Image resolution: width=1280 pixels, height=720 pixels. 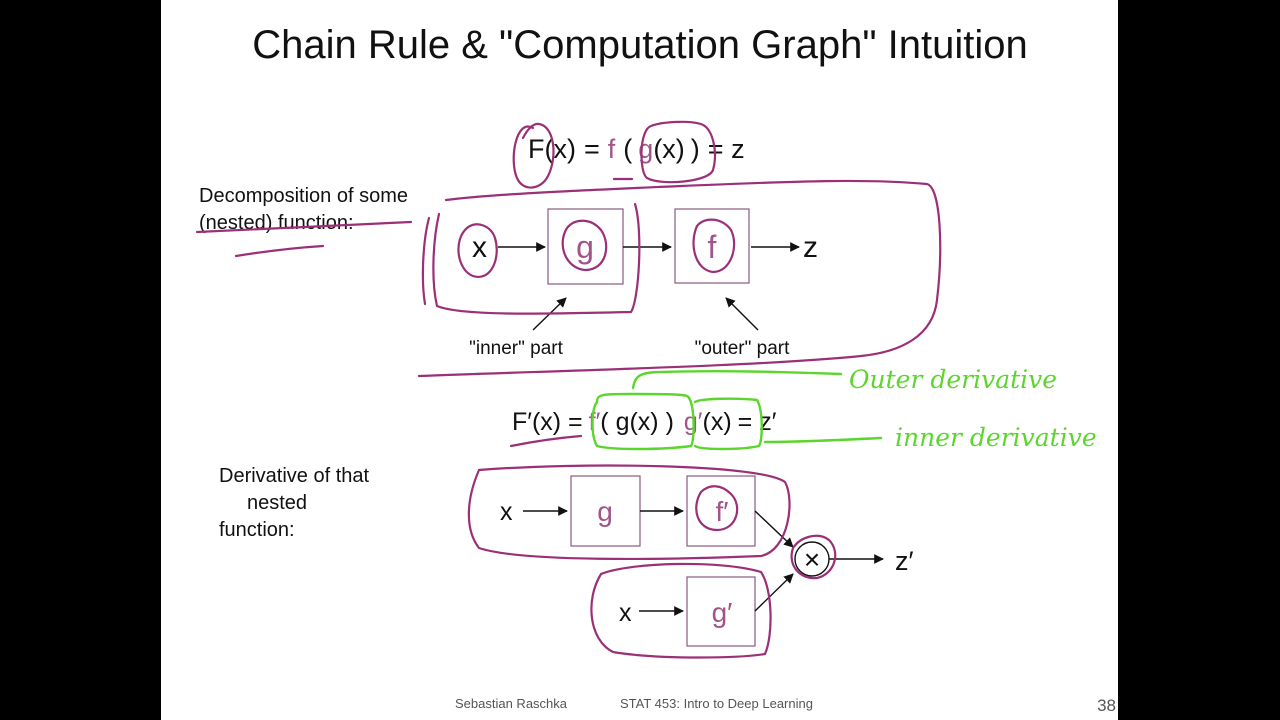 I want to click on ink-left-stroke, so click(x=426, y=261).